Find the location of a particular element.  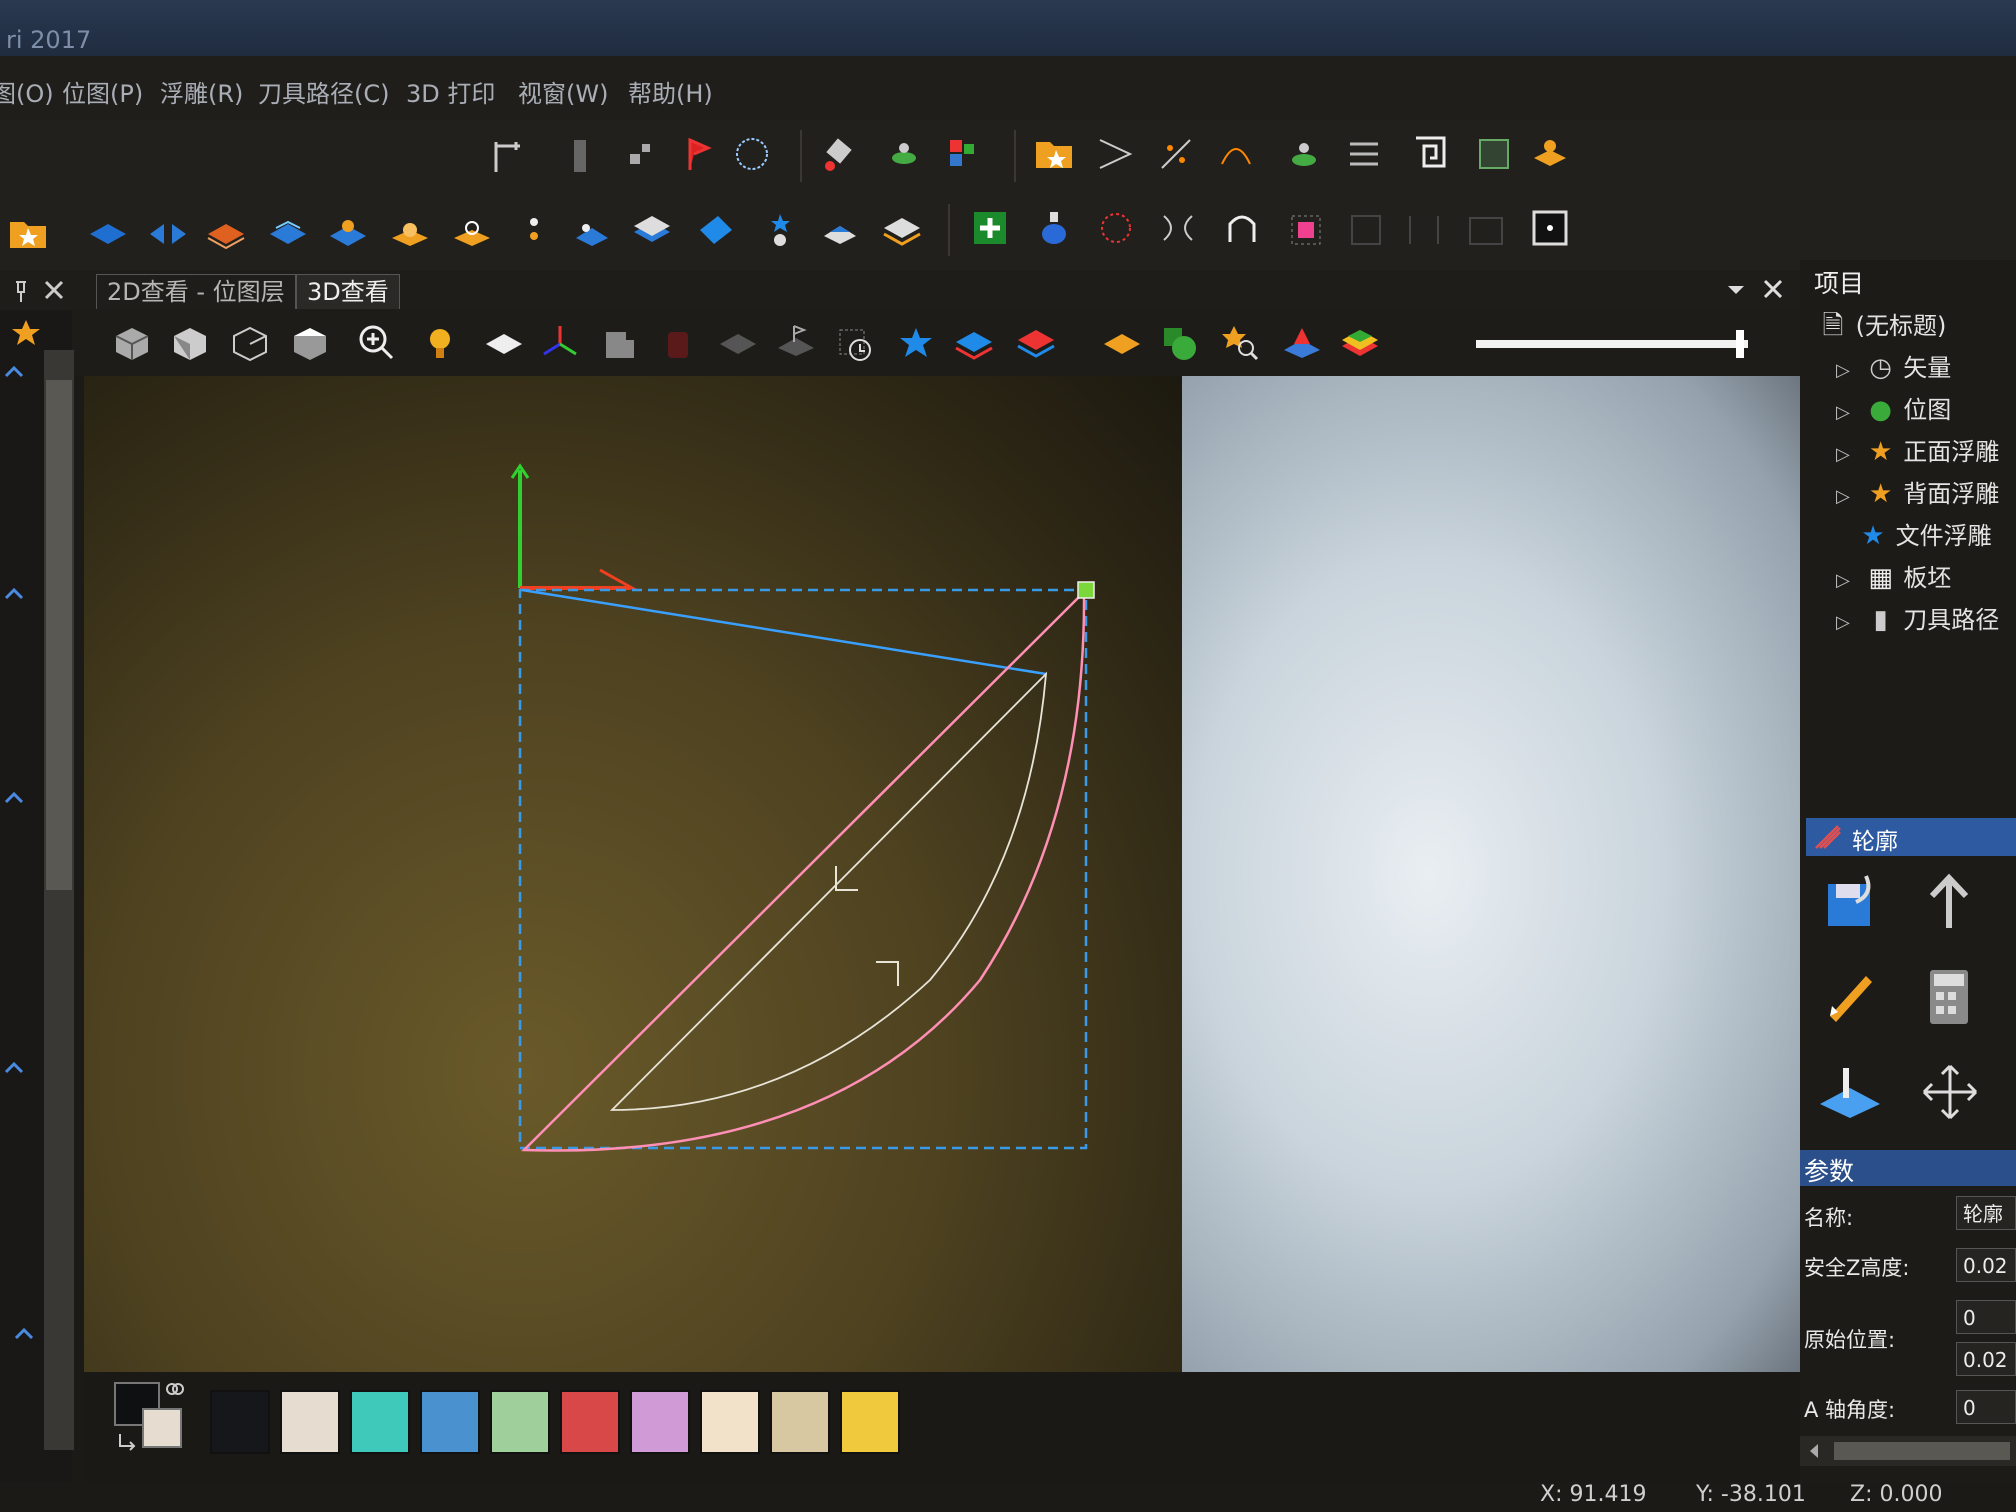

green-bitmap-icon is located at coordinates (1180, 344).